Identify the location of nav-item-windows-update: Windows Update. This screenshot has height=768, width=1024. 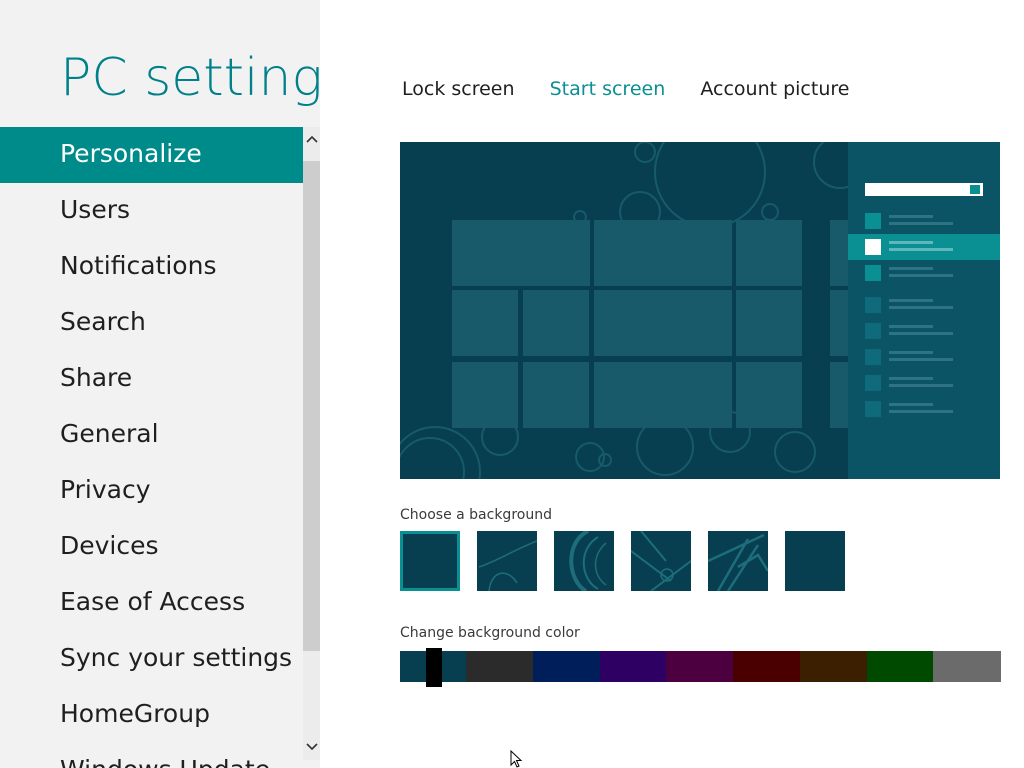
(151, 755).